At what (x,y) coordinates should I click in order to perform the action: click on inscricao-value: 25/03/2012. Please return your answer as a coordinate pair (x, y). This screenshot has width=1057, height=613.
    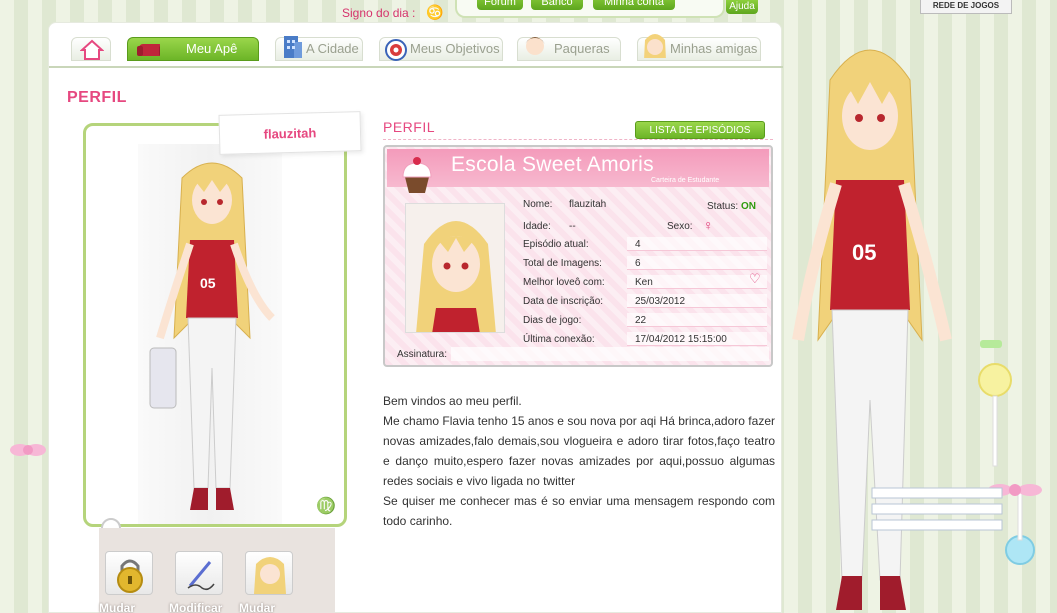
    Looking at the image, I should click on (660, 301).